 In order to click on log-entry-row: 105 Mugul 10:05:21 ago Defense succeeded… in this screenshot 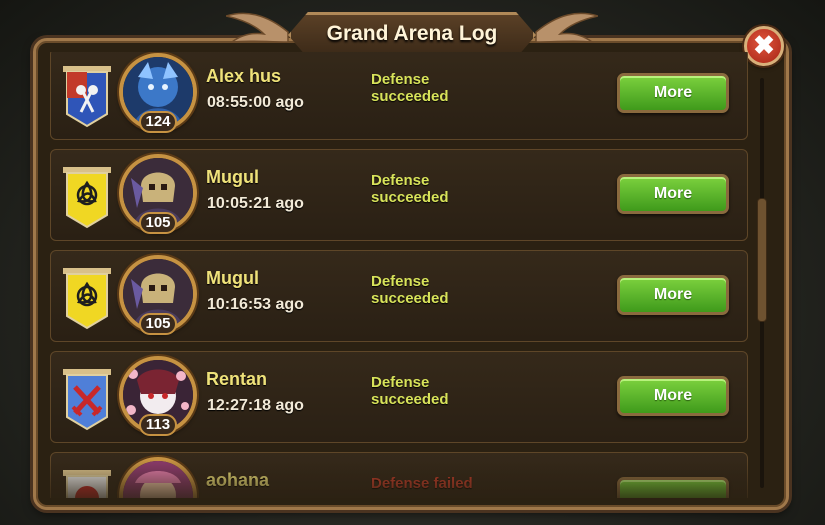, I will do `click(399, 195)`.